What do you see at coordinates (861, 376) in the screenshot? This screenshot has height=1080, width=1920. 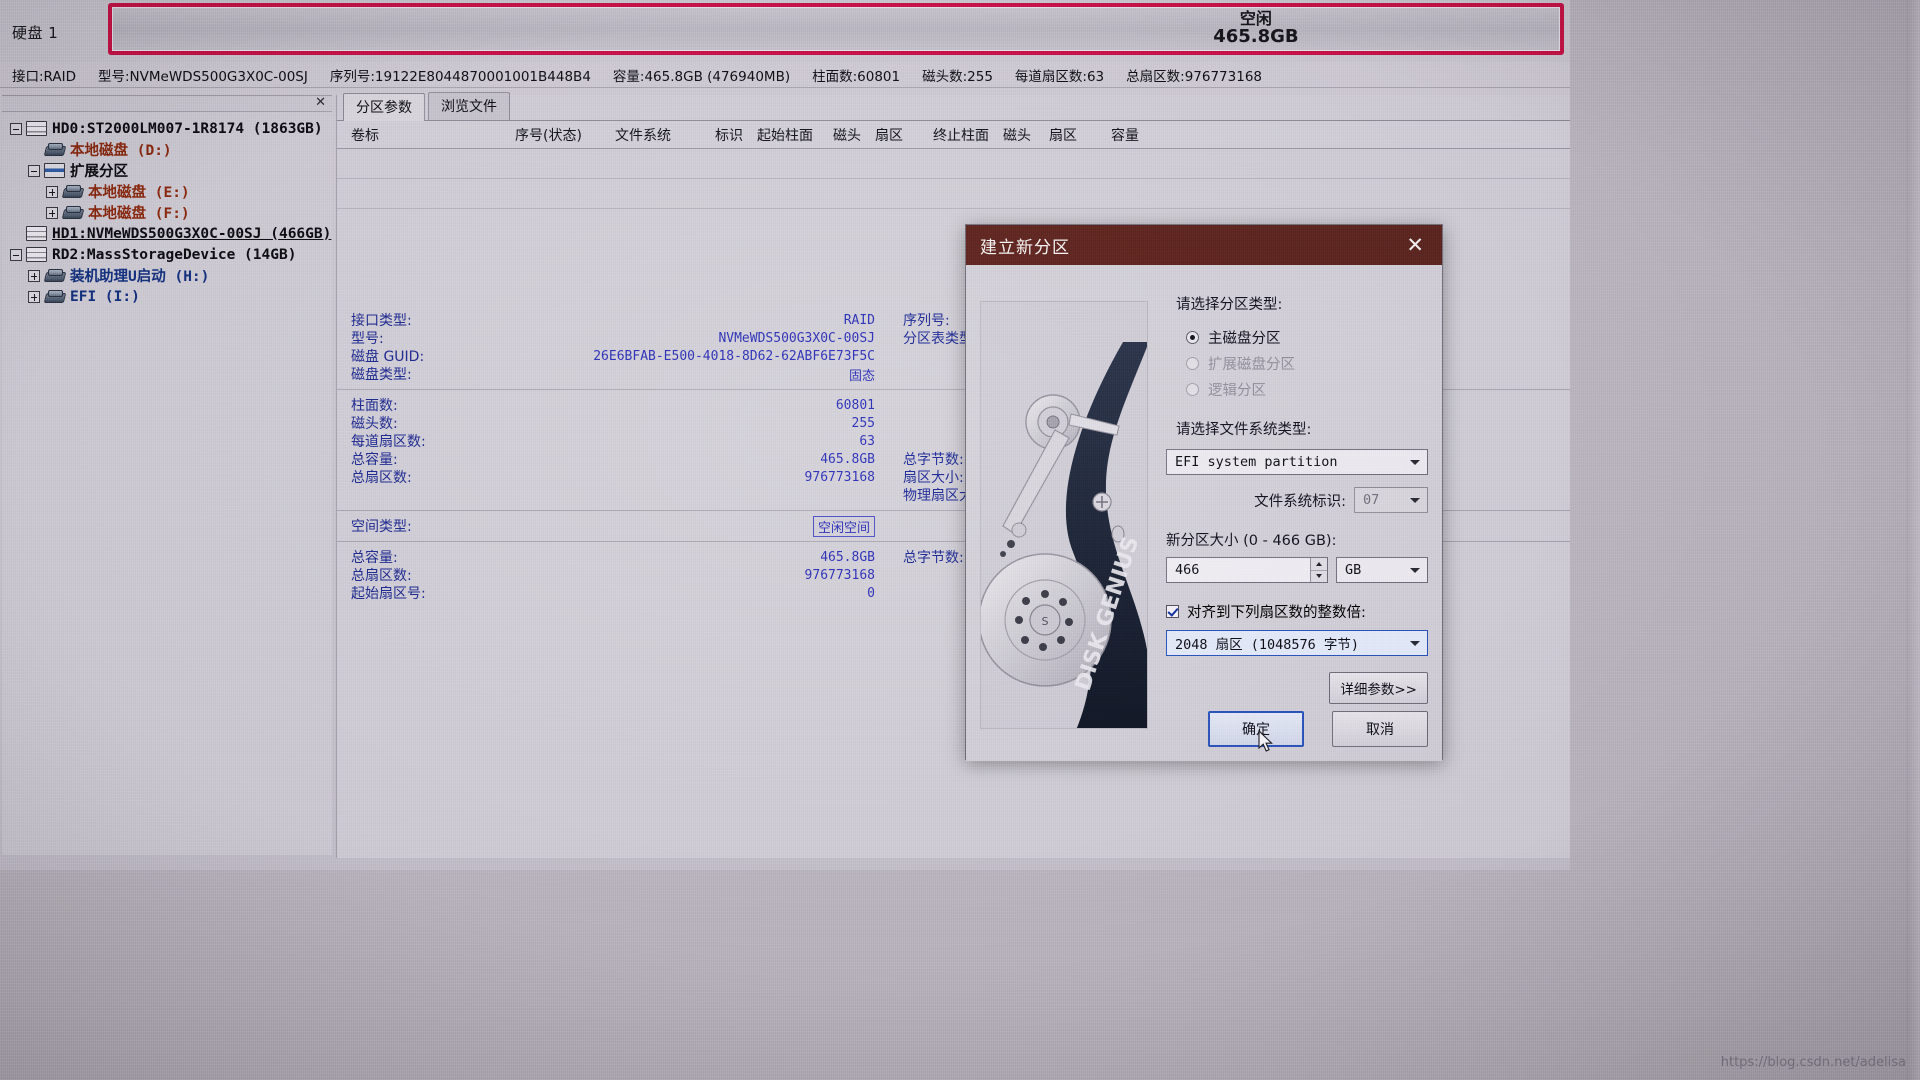 I see `detail-value: 固态` at bounding box center [861, 376].